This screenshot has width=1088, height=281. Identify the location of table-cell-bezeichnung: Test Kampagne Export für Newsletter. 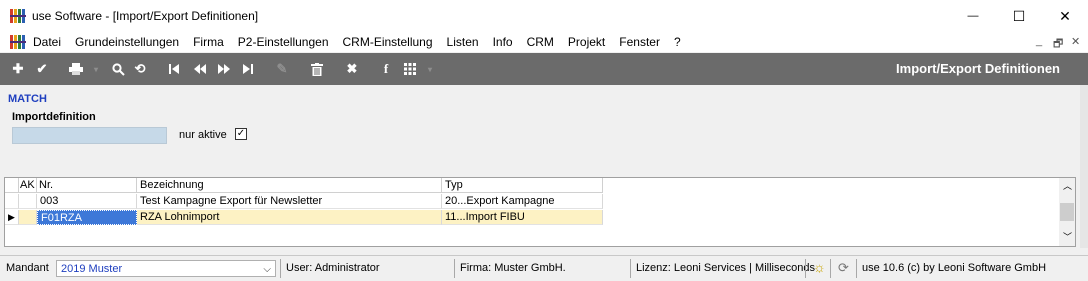
(289, 201).